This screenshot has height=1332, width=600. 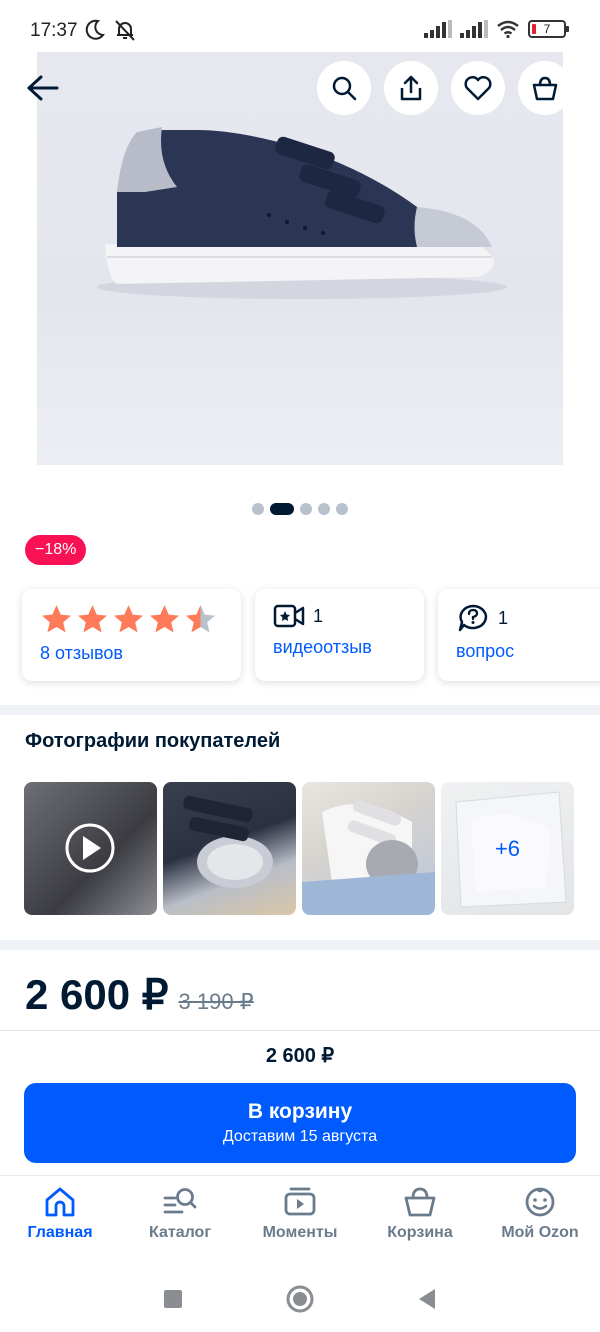 What do you see at coordinates (60, 1202) in the screenshot?
I see `home-icon` at bounding box center [60, 1202].